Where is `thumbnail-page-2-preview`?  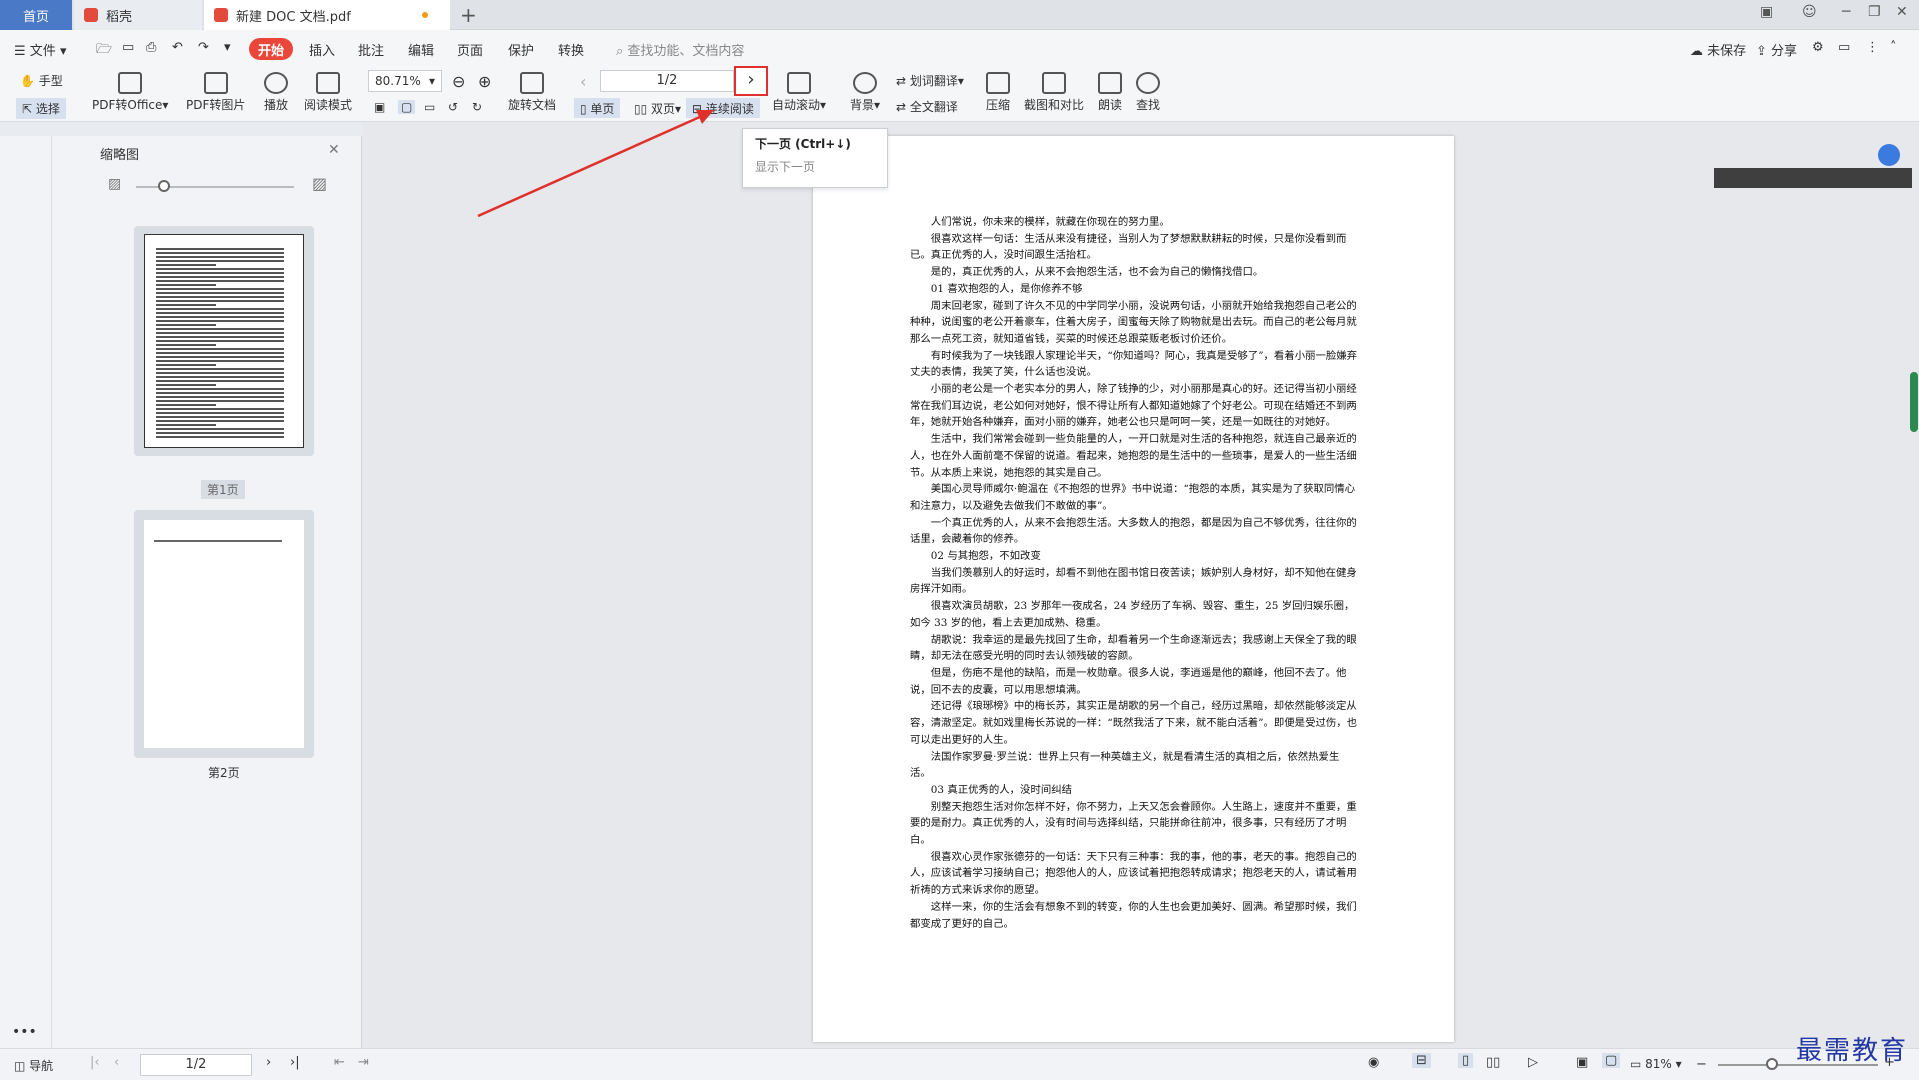
thumbnail-page-2-preview is located at coordinates (224, 634).